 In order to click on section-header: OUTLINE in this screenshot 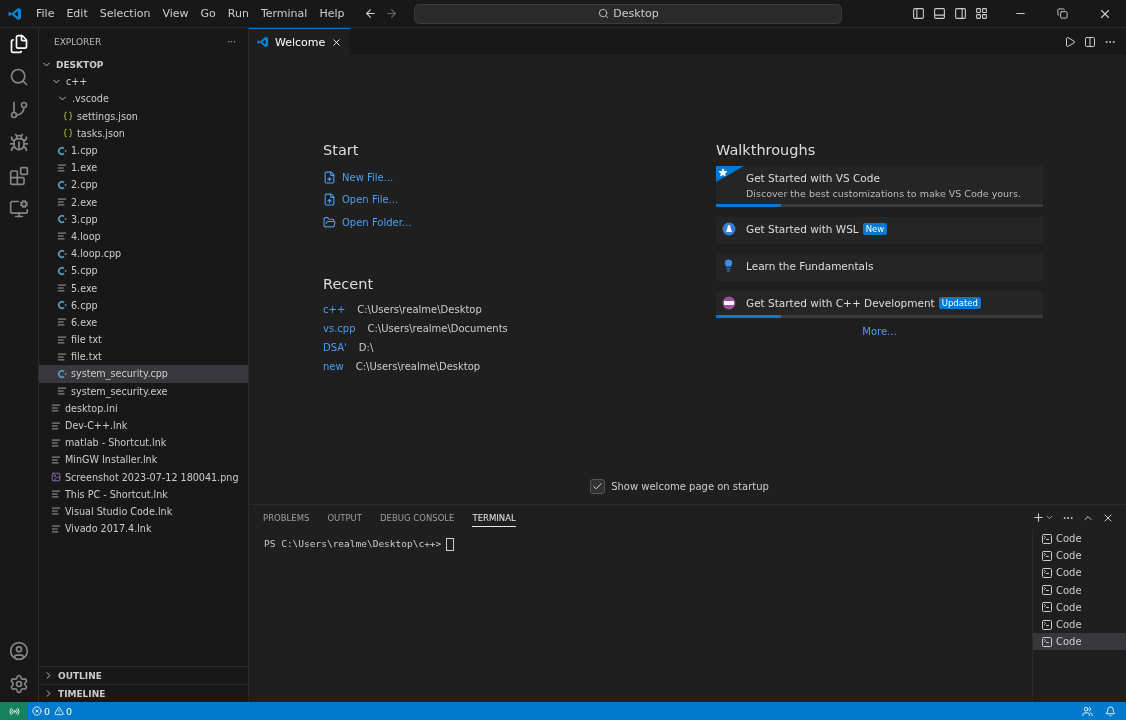, I will do `click(143, 675)`.